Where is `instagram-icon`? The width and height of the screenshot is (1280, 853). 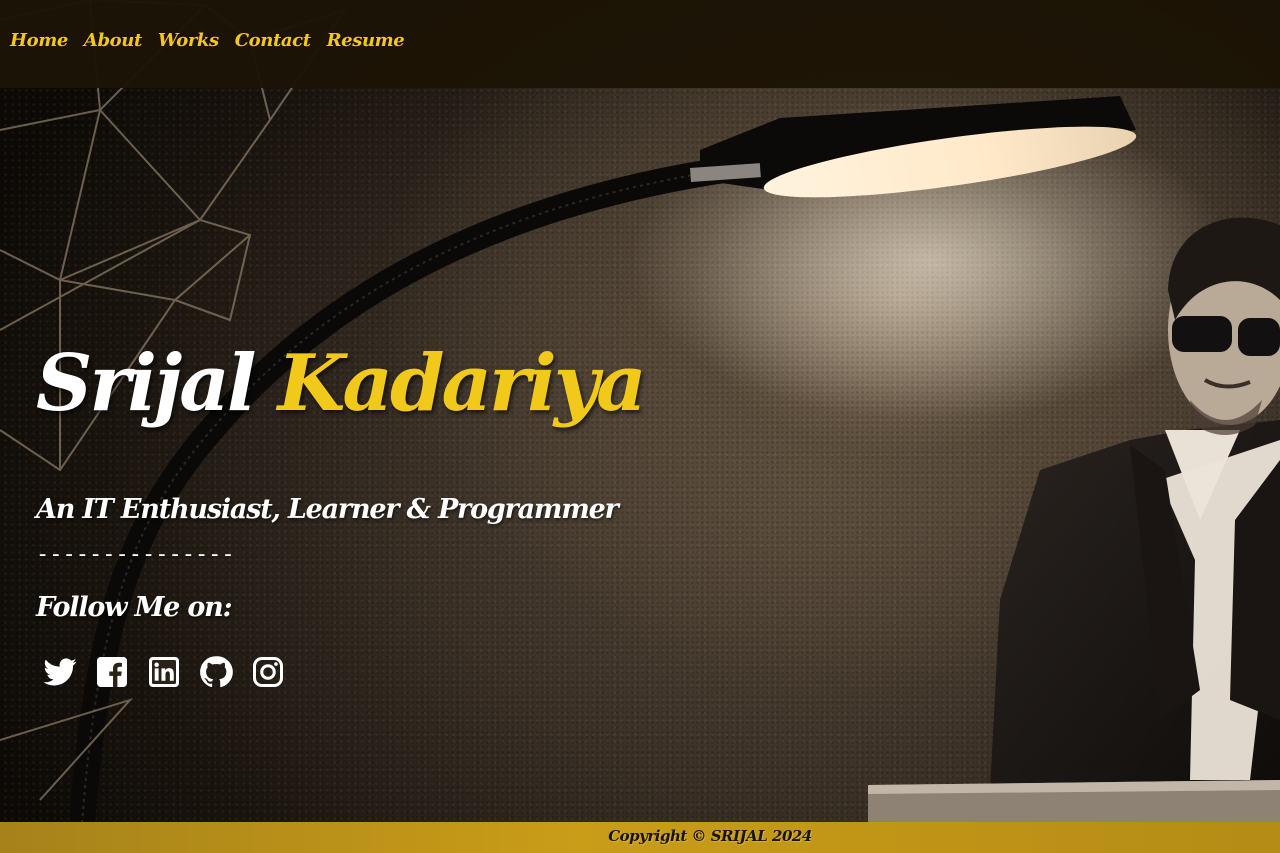
instagram-icon is located at coordinates (268, 672).